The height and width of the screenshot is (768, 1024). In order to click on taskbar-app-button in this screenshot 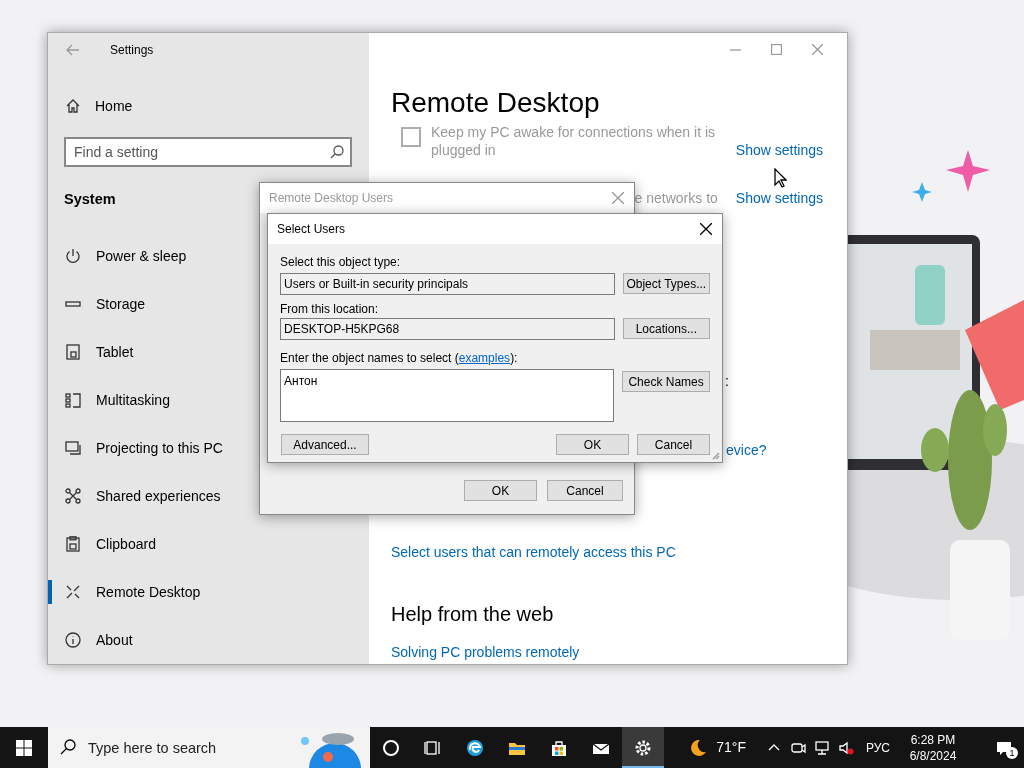, I will do `click(643, 747)`.